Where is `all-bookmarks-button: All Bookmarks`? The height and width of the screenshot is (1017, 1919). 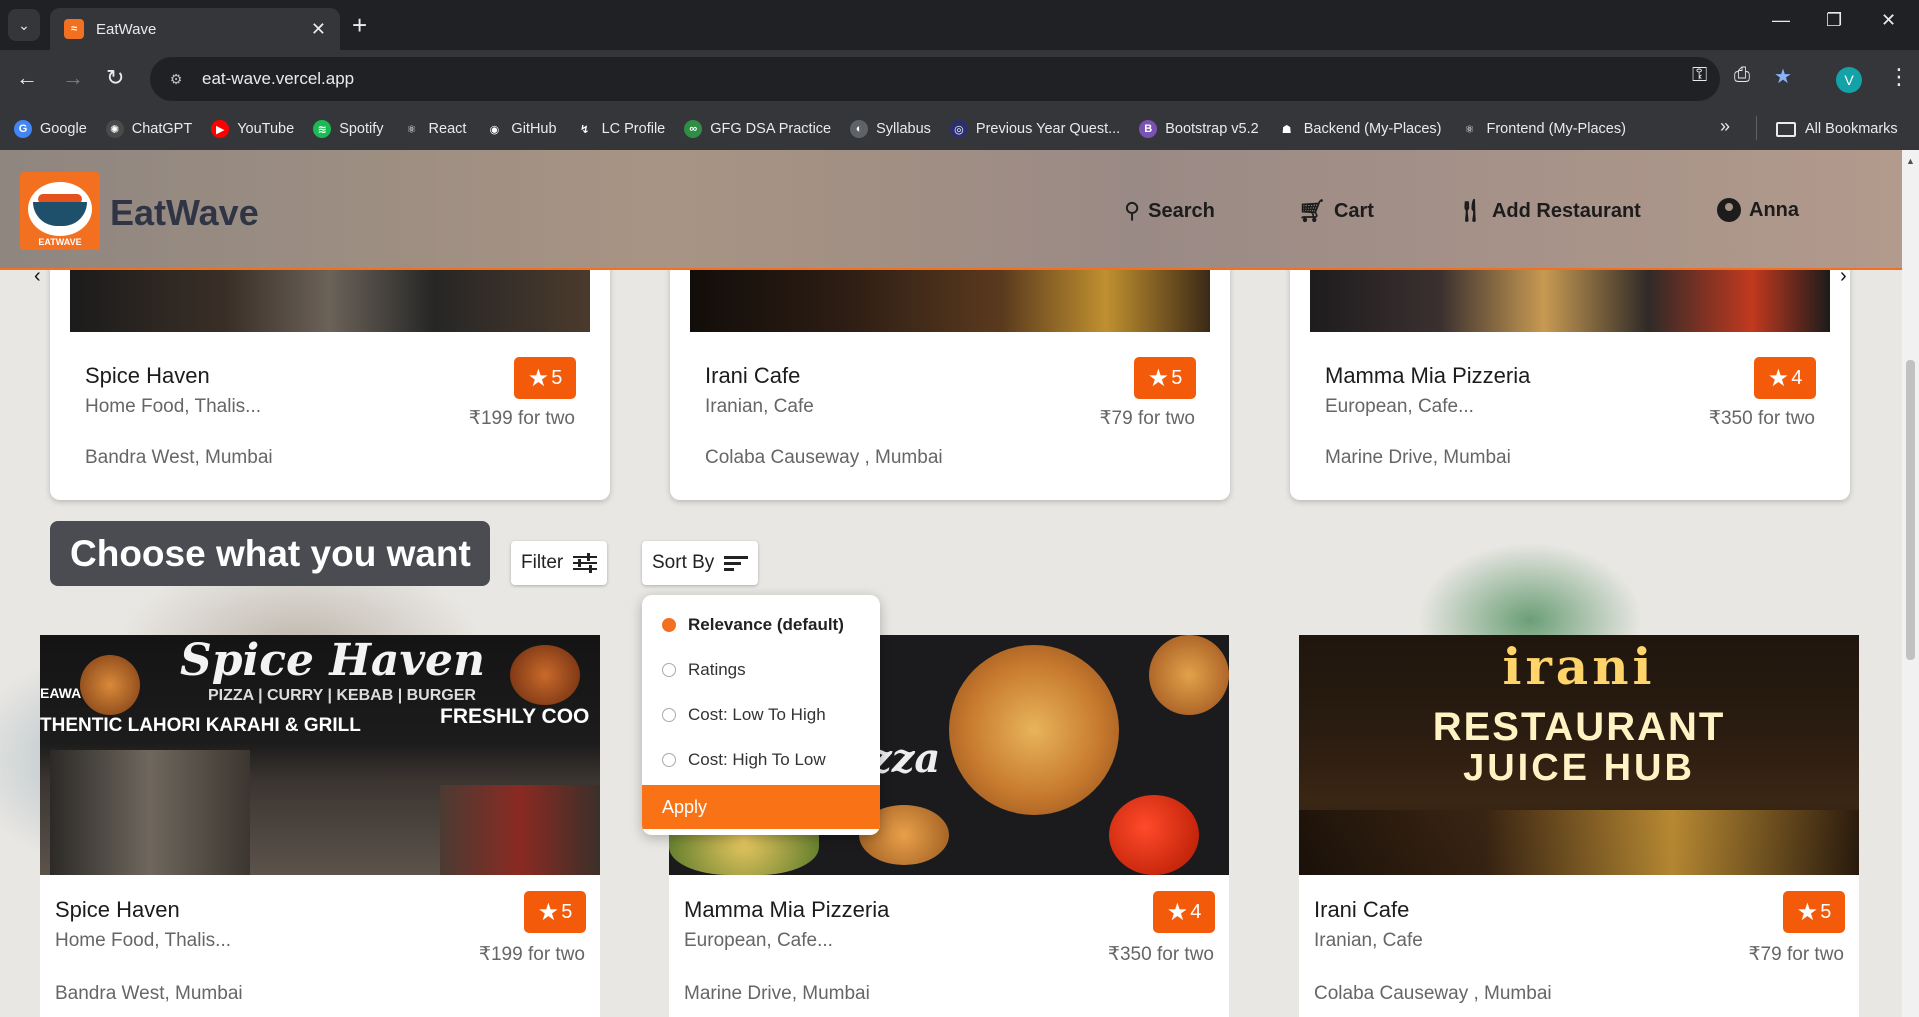
all-bookmarks-button: All Bookmarks is located at coordinates (1837, 129).